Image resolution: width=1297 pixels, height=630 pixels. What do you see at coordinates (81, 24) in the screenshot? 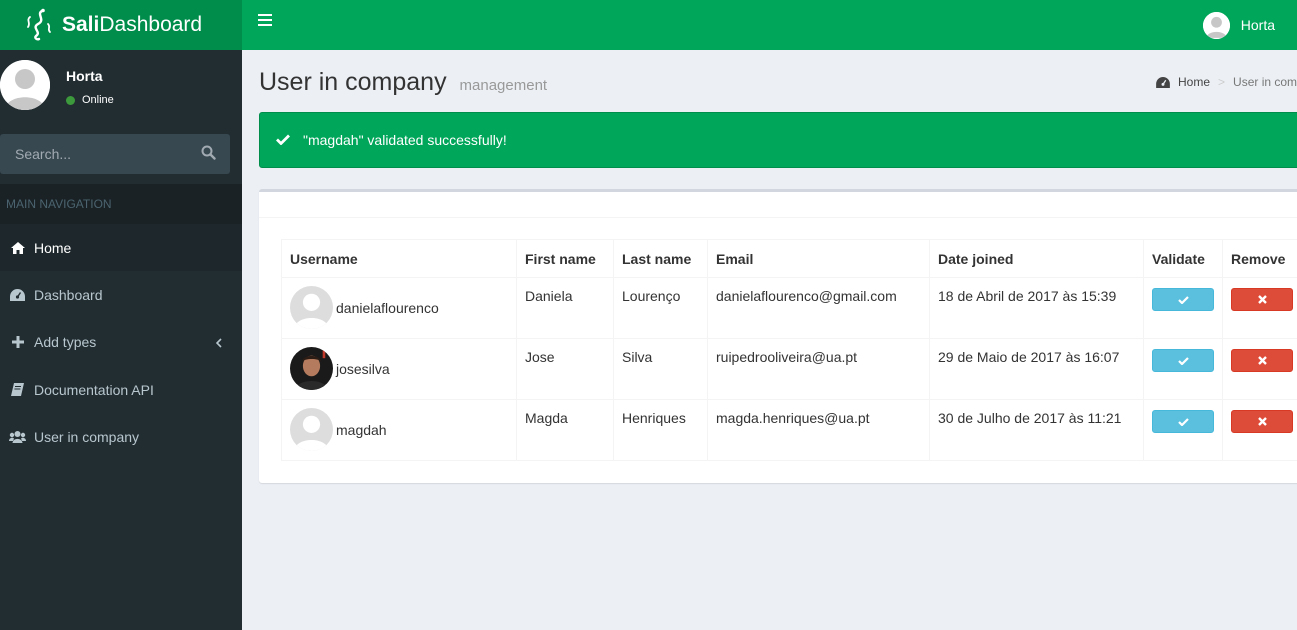
I see `logo-text-bold: Sali` at bounding box center [81, 24].